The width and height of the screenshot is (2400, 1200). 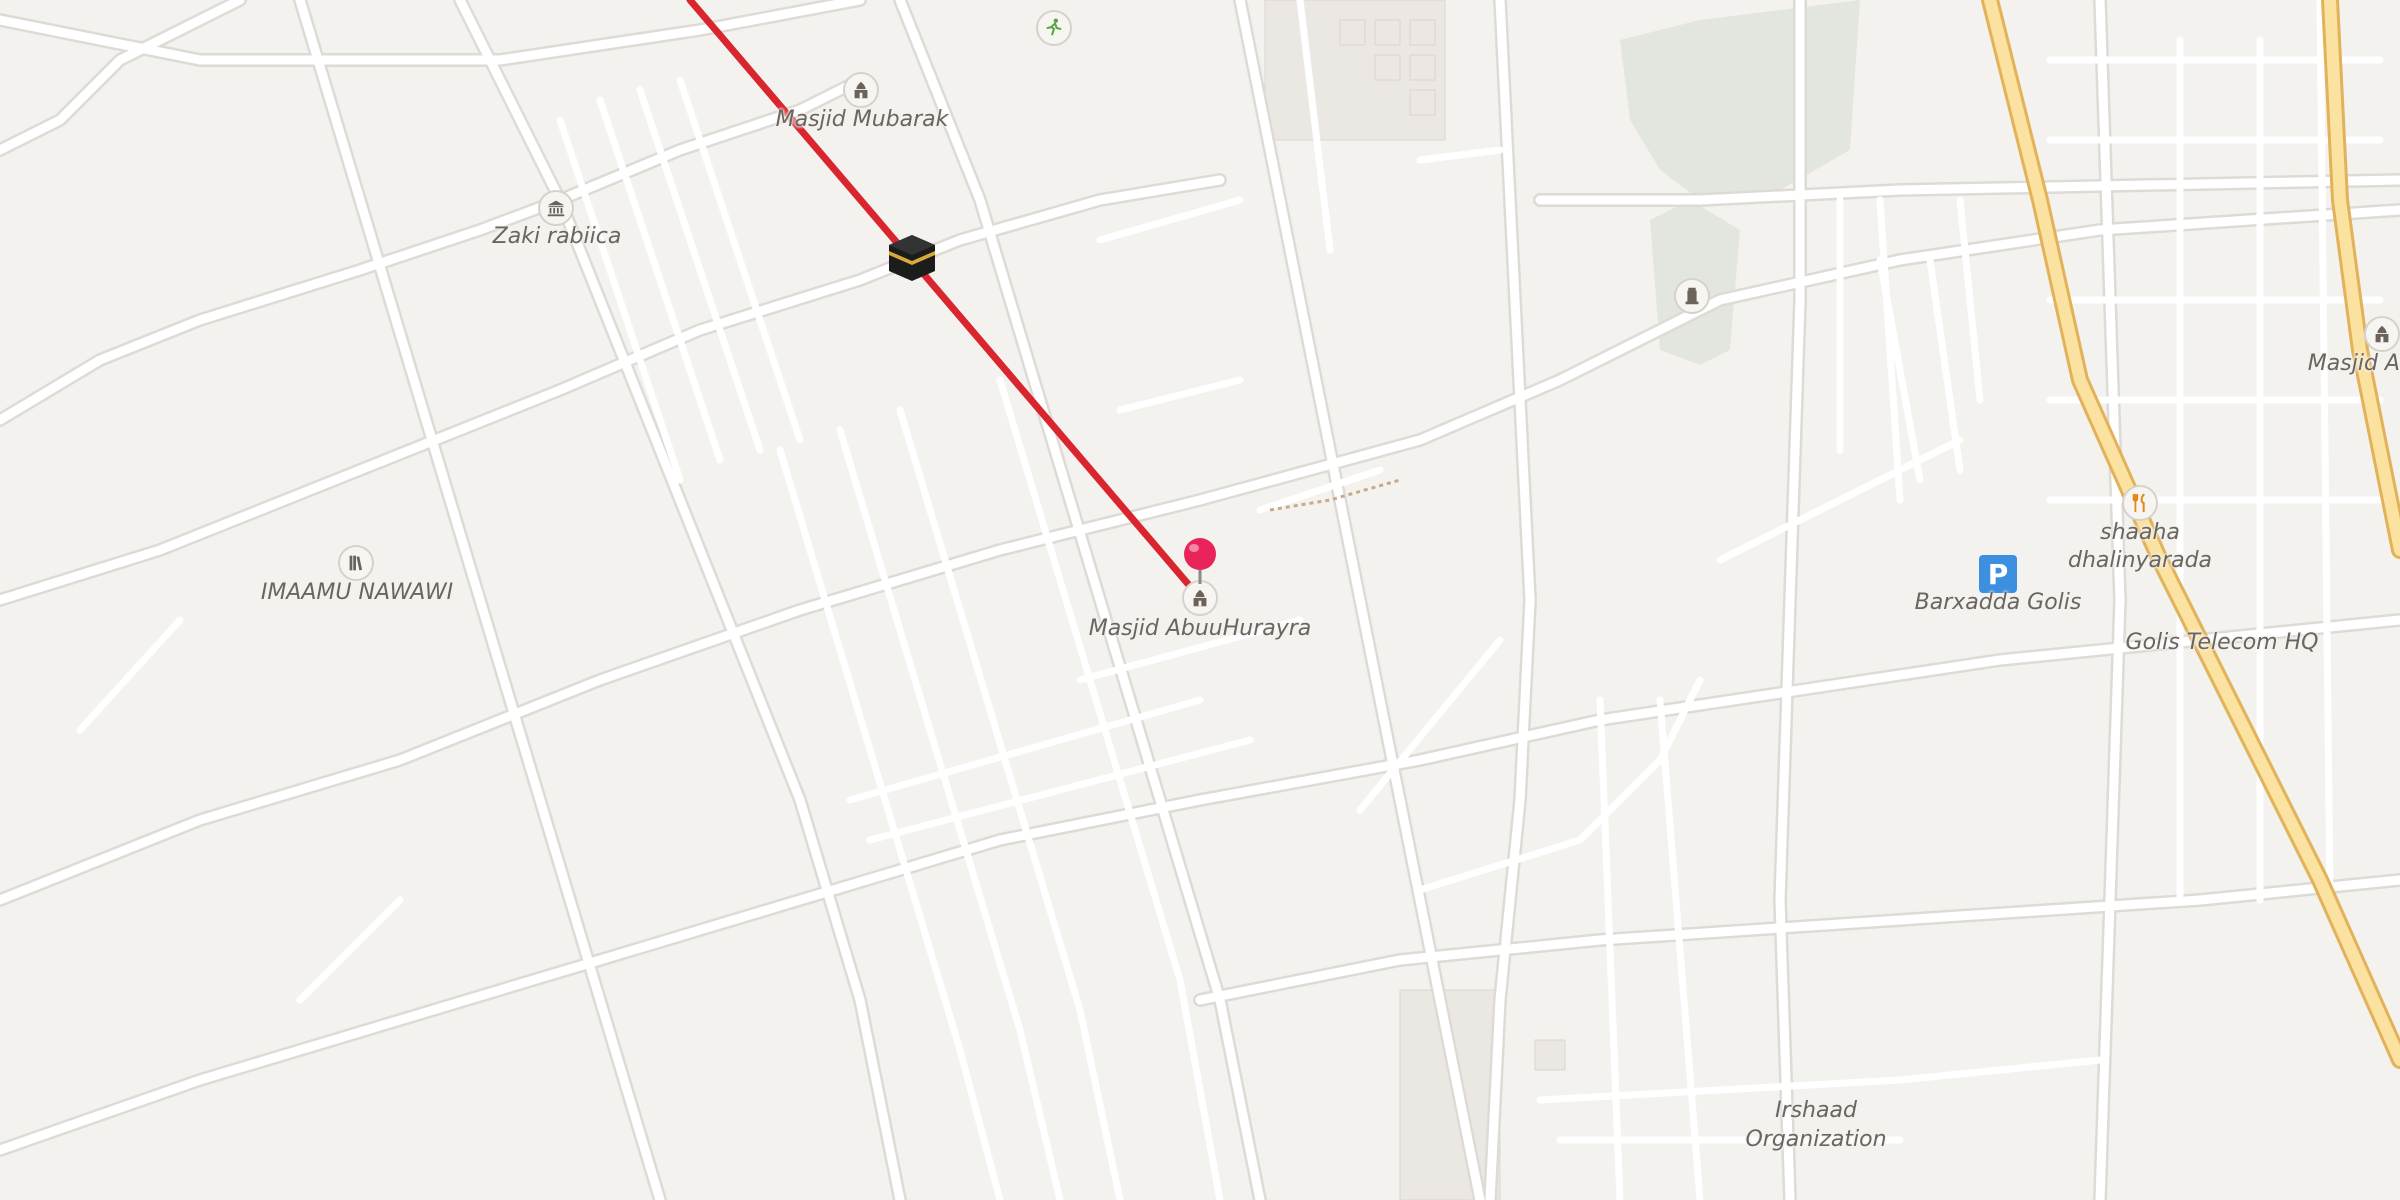 I want to click on poi-label-masjid-mubarak: Masjid Mubarak, so click(x=862, y=119).